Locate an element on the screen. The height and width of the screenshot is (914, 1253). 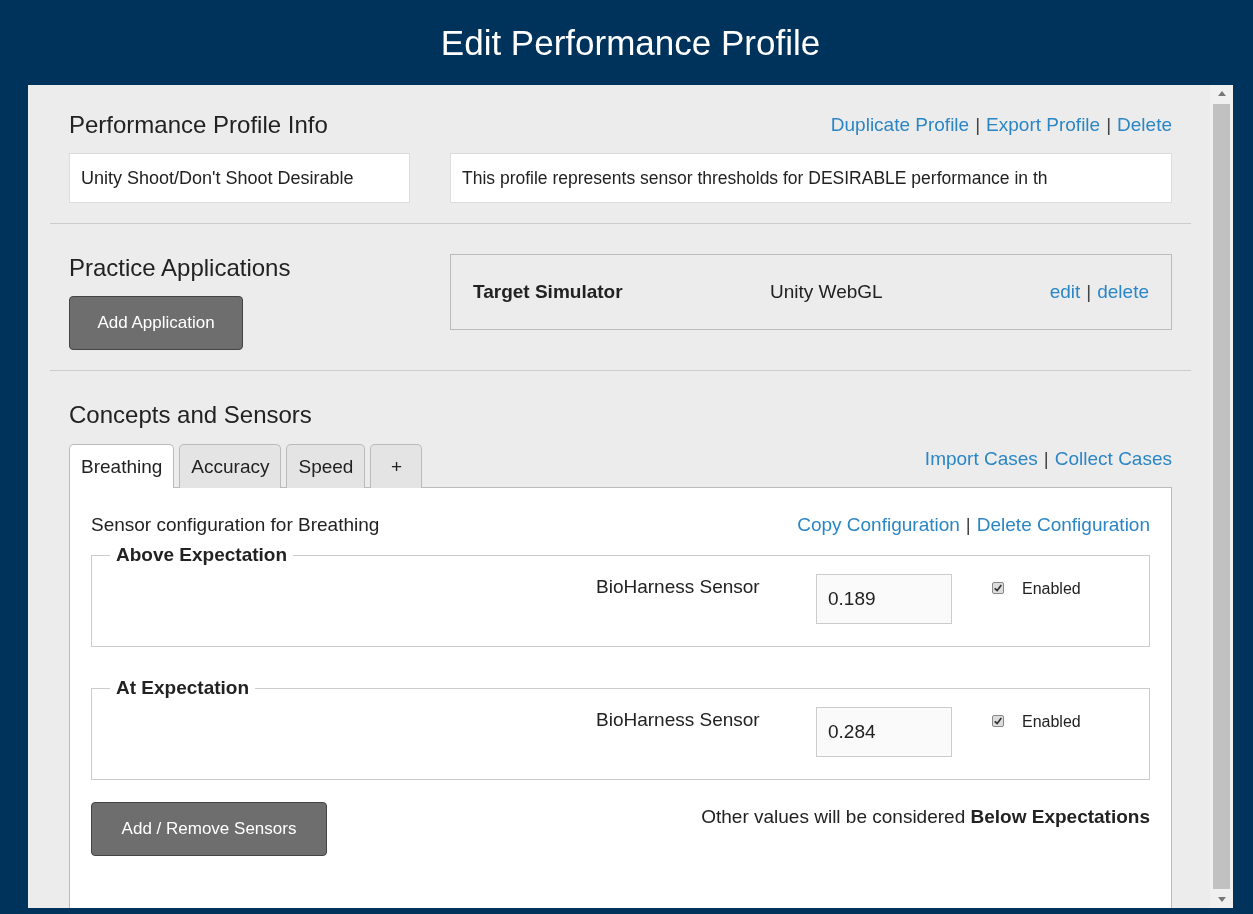
description-field: This profile represents sensor thresholds for DESIRABLE performance in th is located at coordinates (811, 178).